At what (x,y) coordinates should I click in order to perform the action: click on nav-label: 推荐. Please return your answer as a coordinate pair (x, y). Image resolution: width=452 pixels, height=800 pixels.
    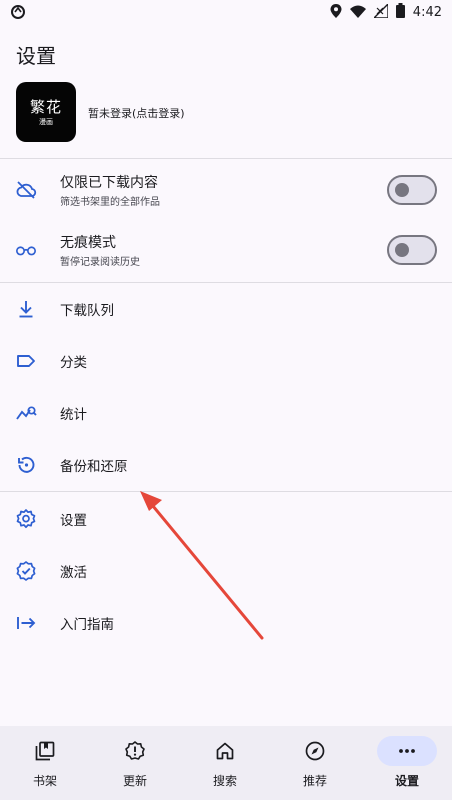
    Looking at the image, I should click on (314, 781).